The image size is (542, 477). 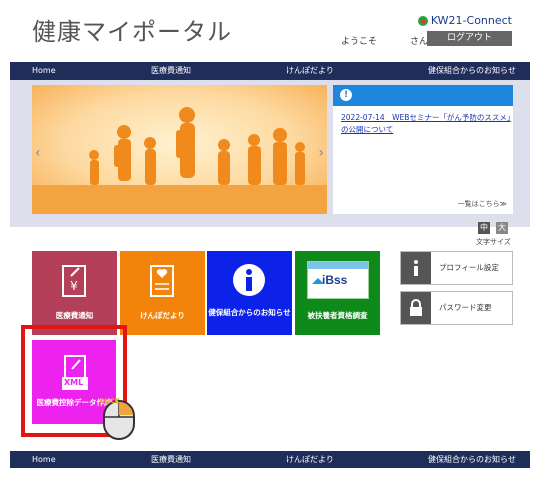 I want to click on password-change-button: パスワード変更, so click(x=456, y=308).